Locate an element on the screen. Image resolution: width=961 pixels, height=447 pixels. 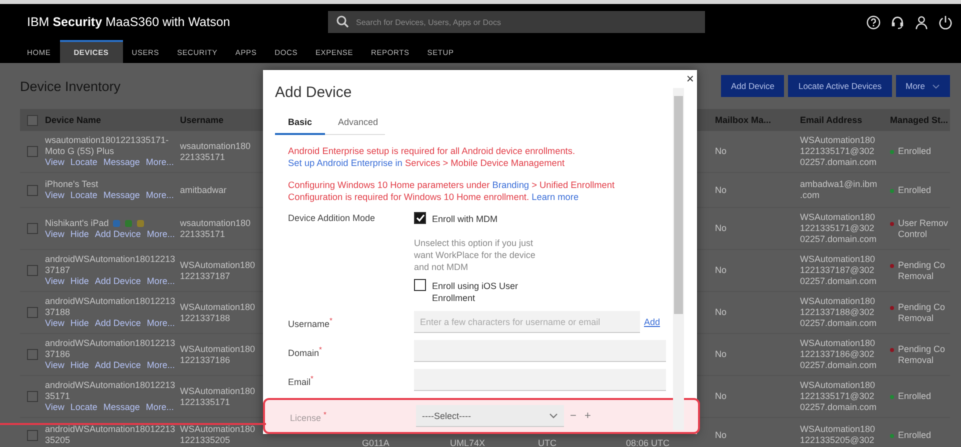
device-name: androidWSAutomation18012213 35171 is located at coordinates (110, 391).